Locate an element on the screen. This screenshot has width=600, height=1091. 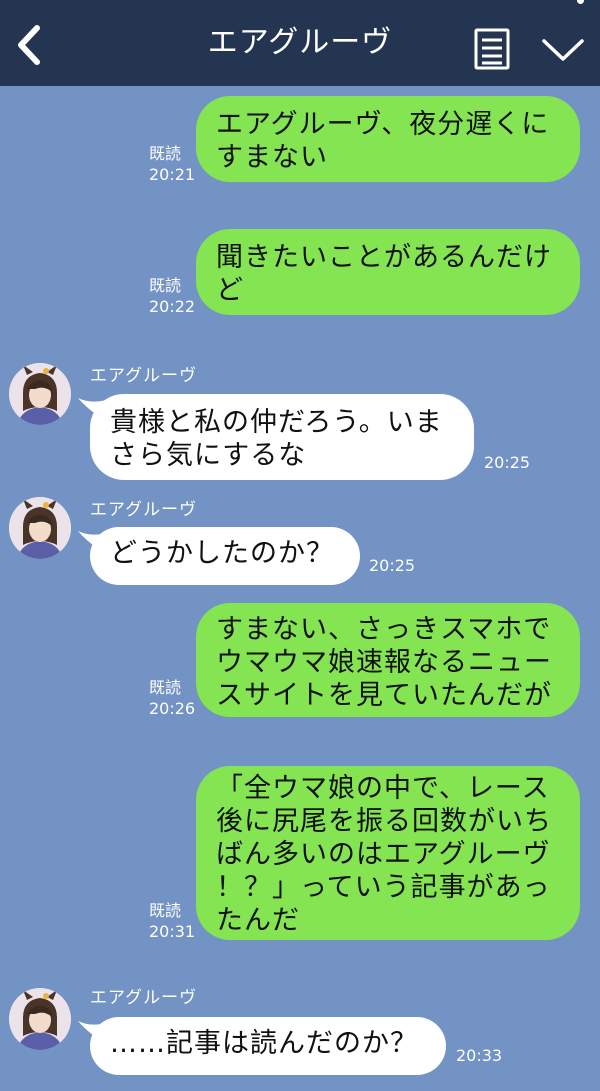
memo-icon is located at coordinates (492, 49).